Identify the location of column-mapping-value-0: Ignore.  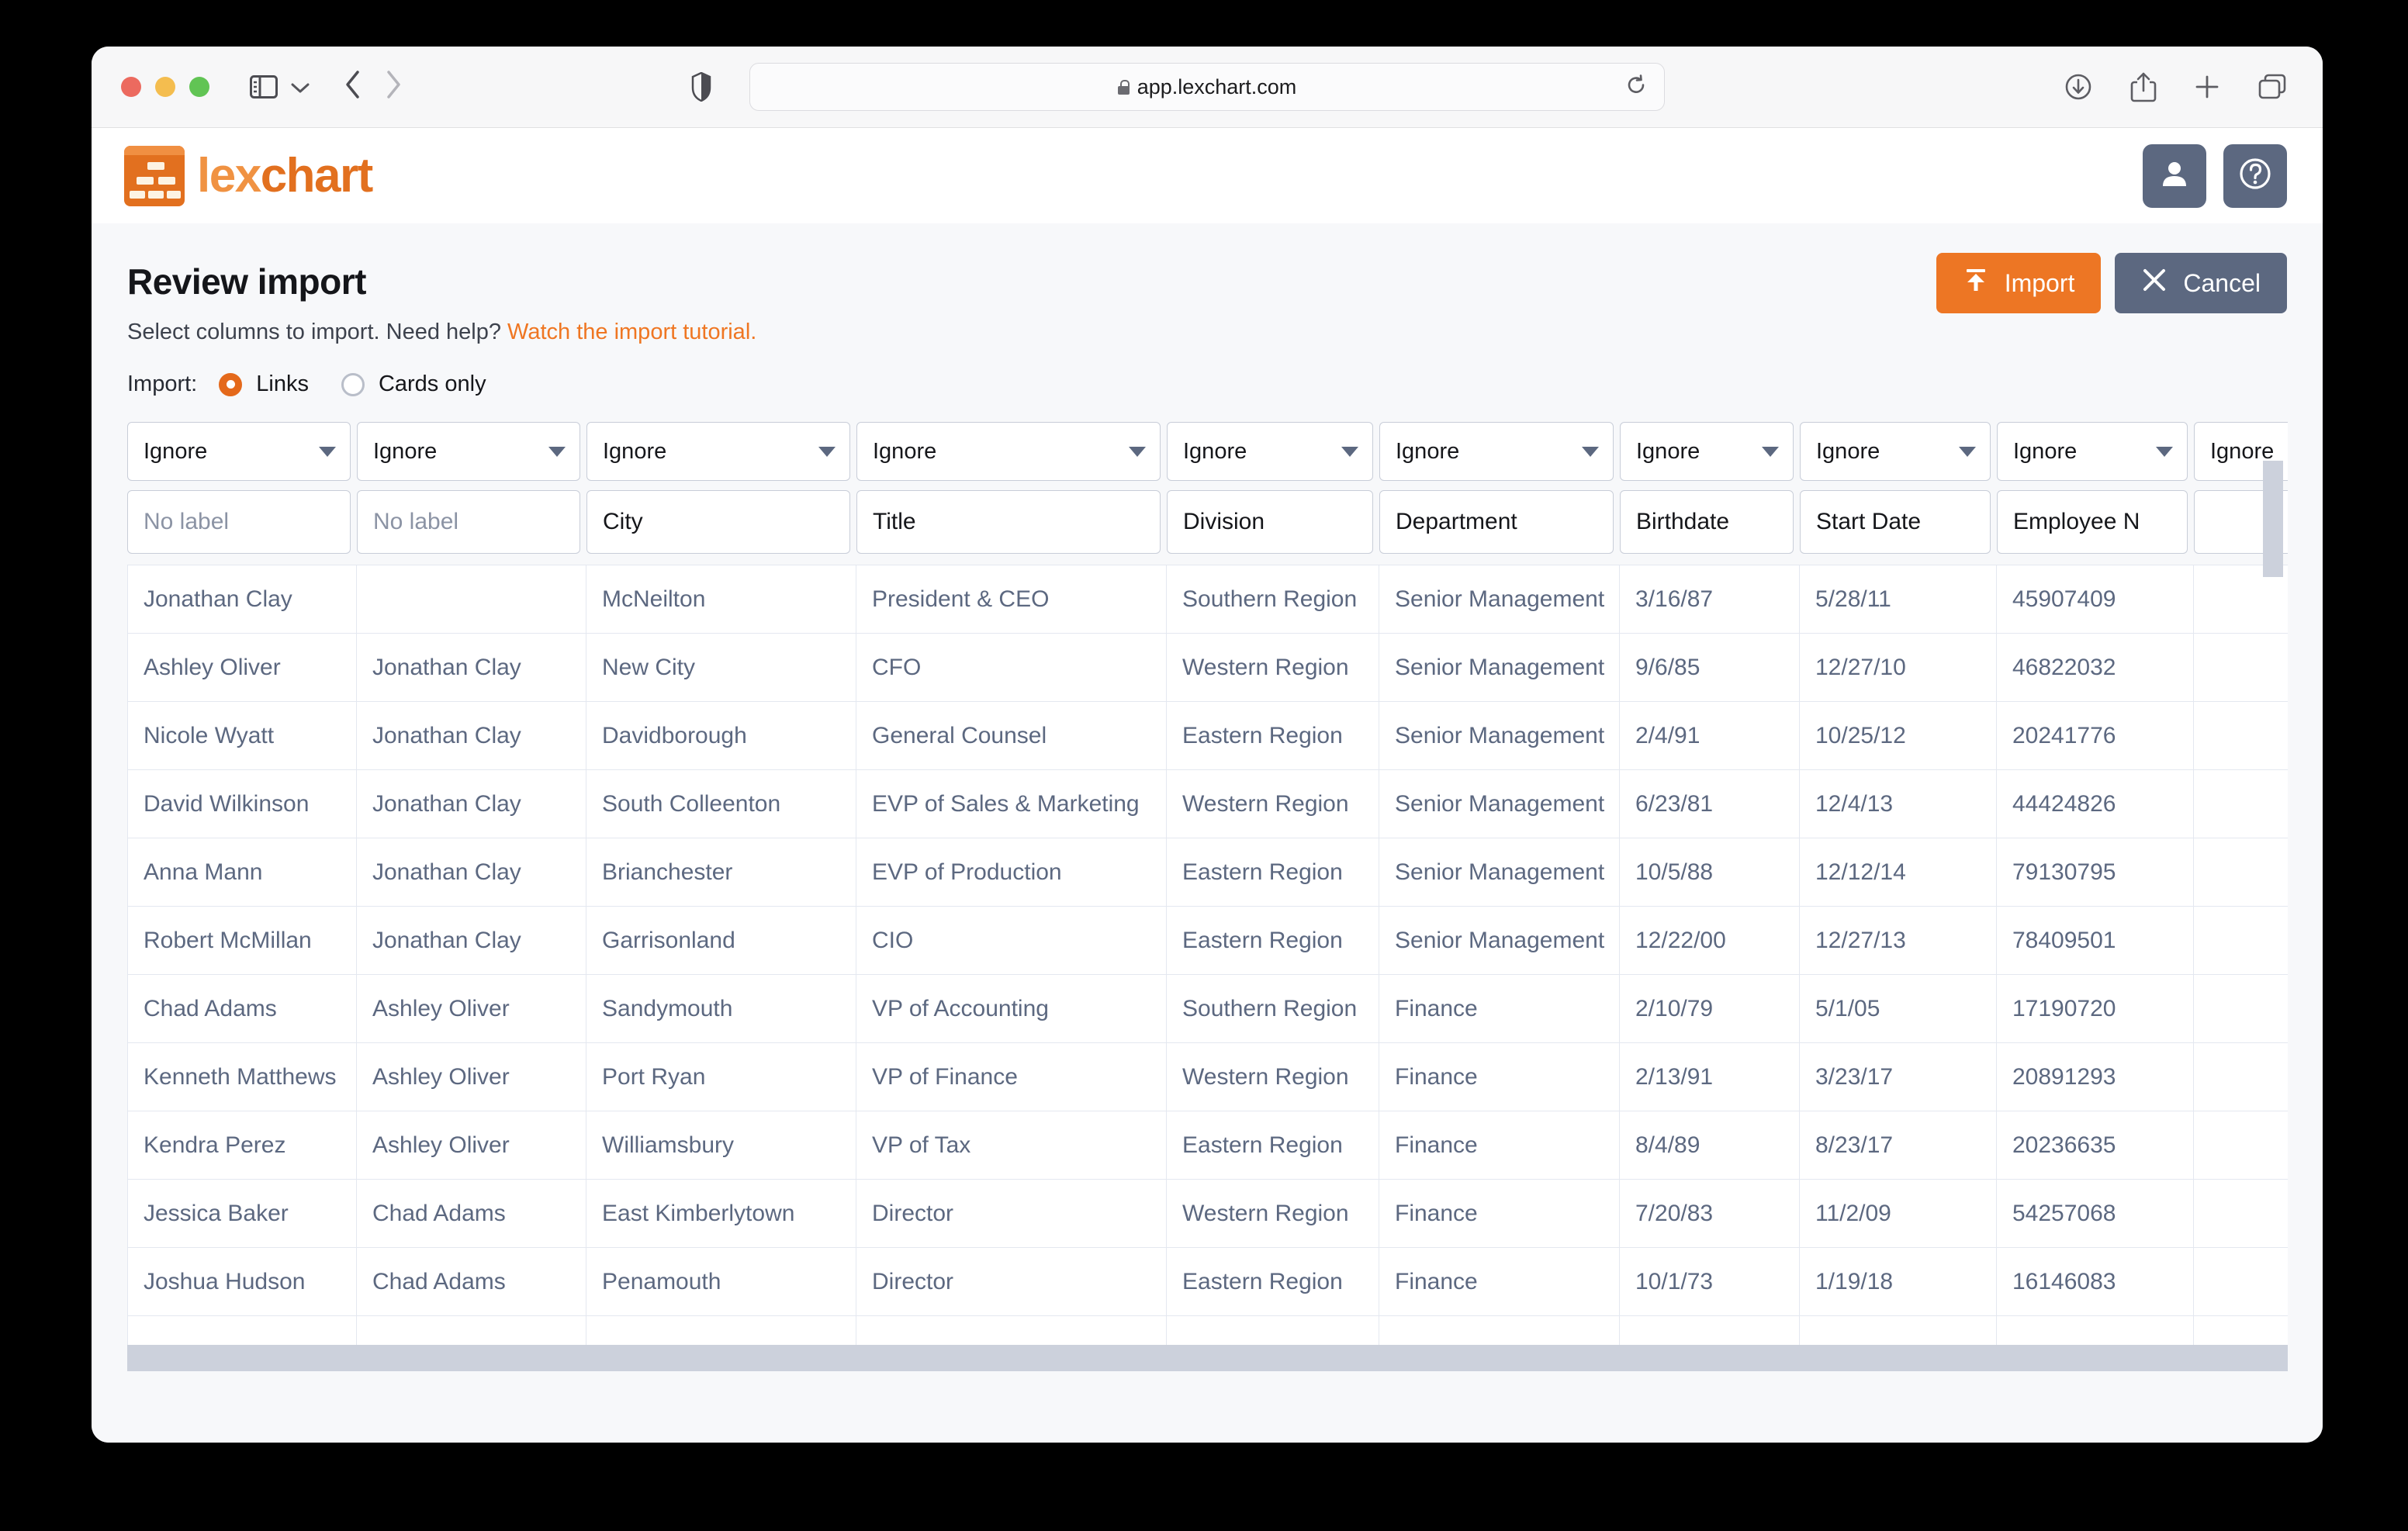
(176, 451).